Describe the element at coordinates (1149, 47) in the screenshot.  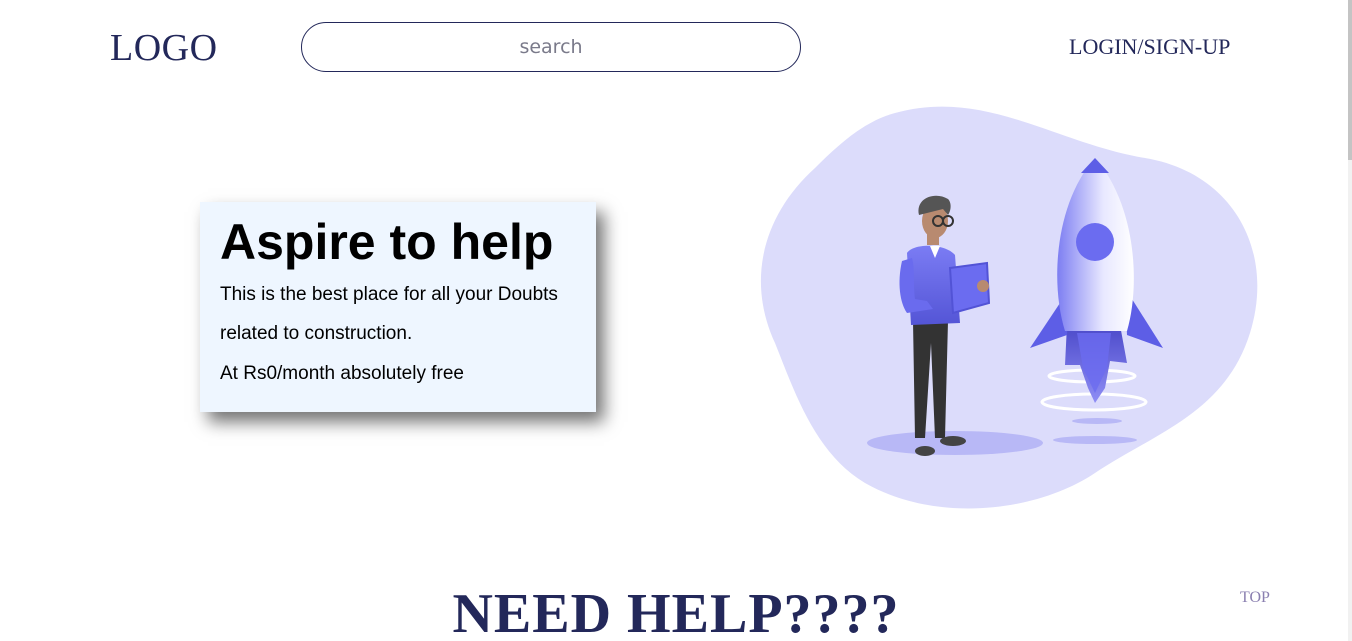
I see `login-signup-link: LOGIN/SIGN-UP` at that location.